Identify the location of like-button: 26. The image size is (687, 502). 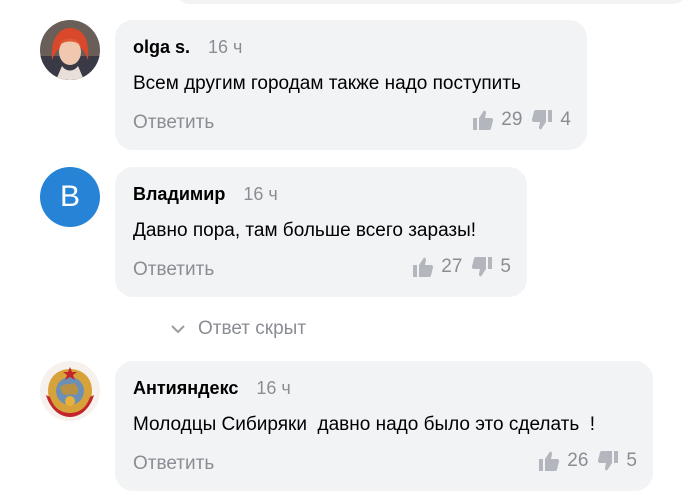
(562, 461).